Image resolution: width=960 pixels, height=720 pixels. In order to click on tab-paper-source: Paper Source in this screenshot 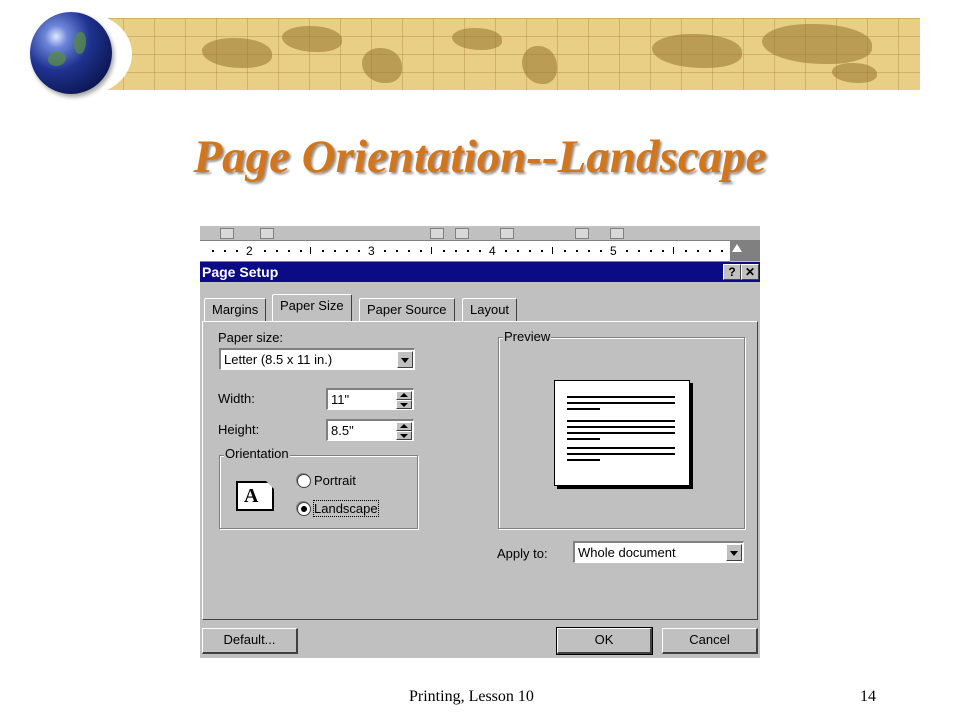, I will do `click(407, 309)`.